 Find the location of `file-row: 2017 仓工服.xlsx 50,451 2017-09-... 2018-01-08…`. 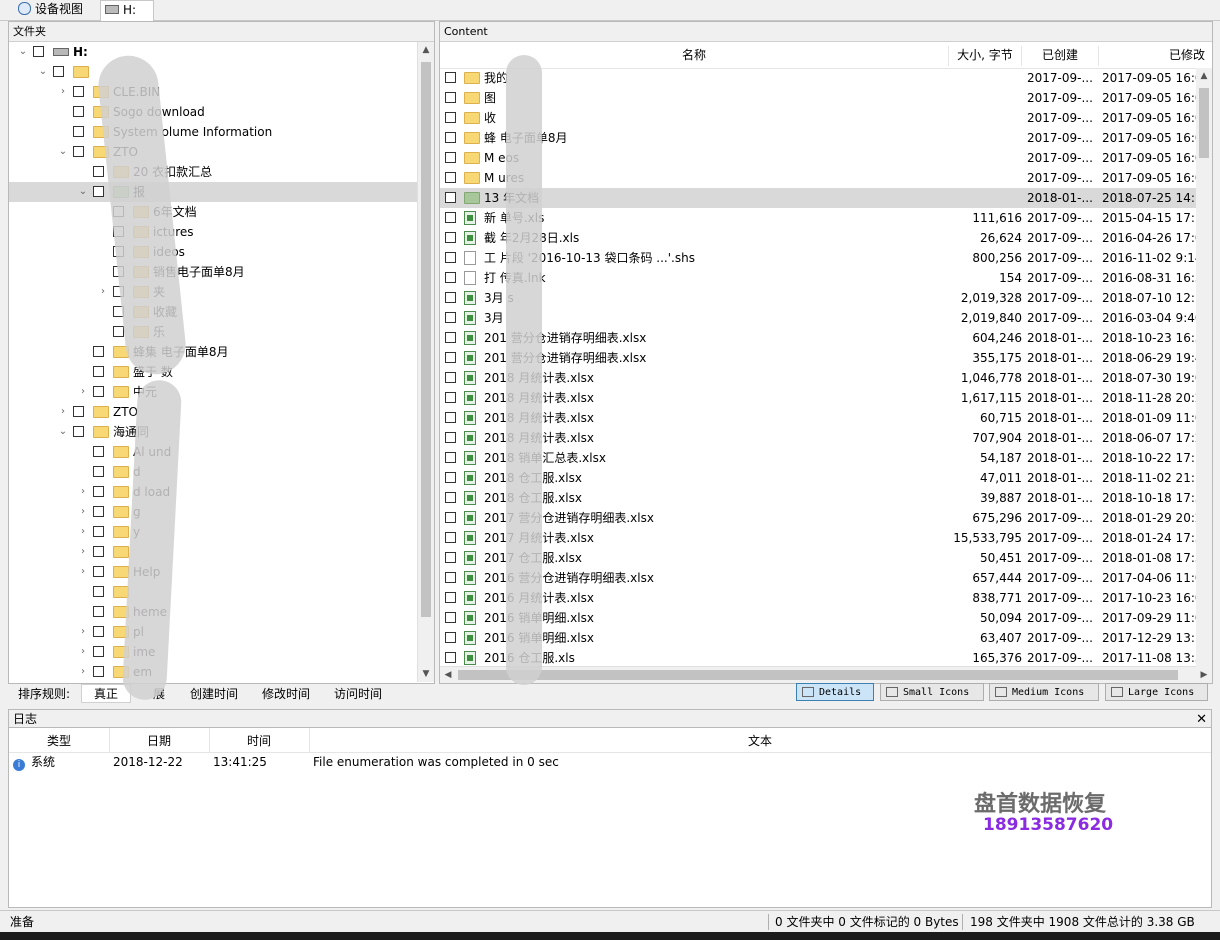

file-row: 2017 仓工服.xlsx 50,451 2017-09-... 2018-01-08… is located at coordinates (826, 558).